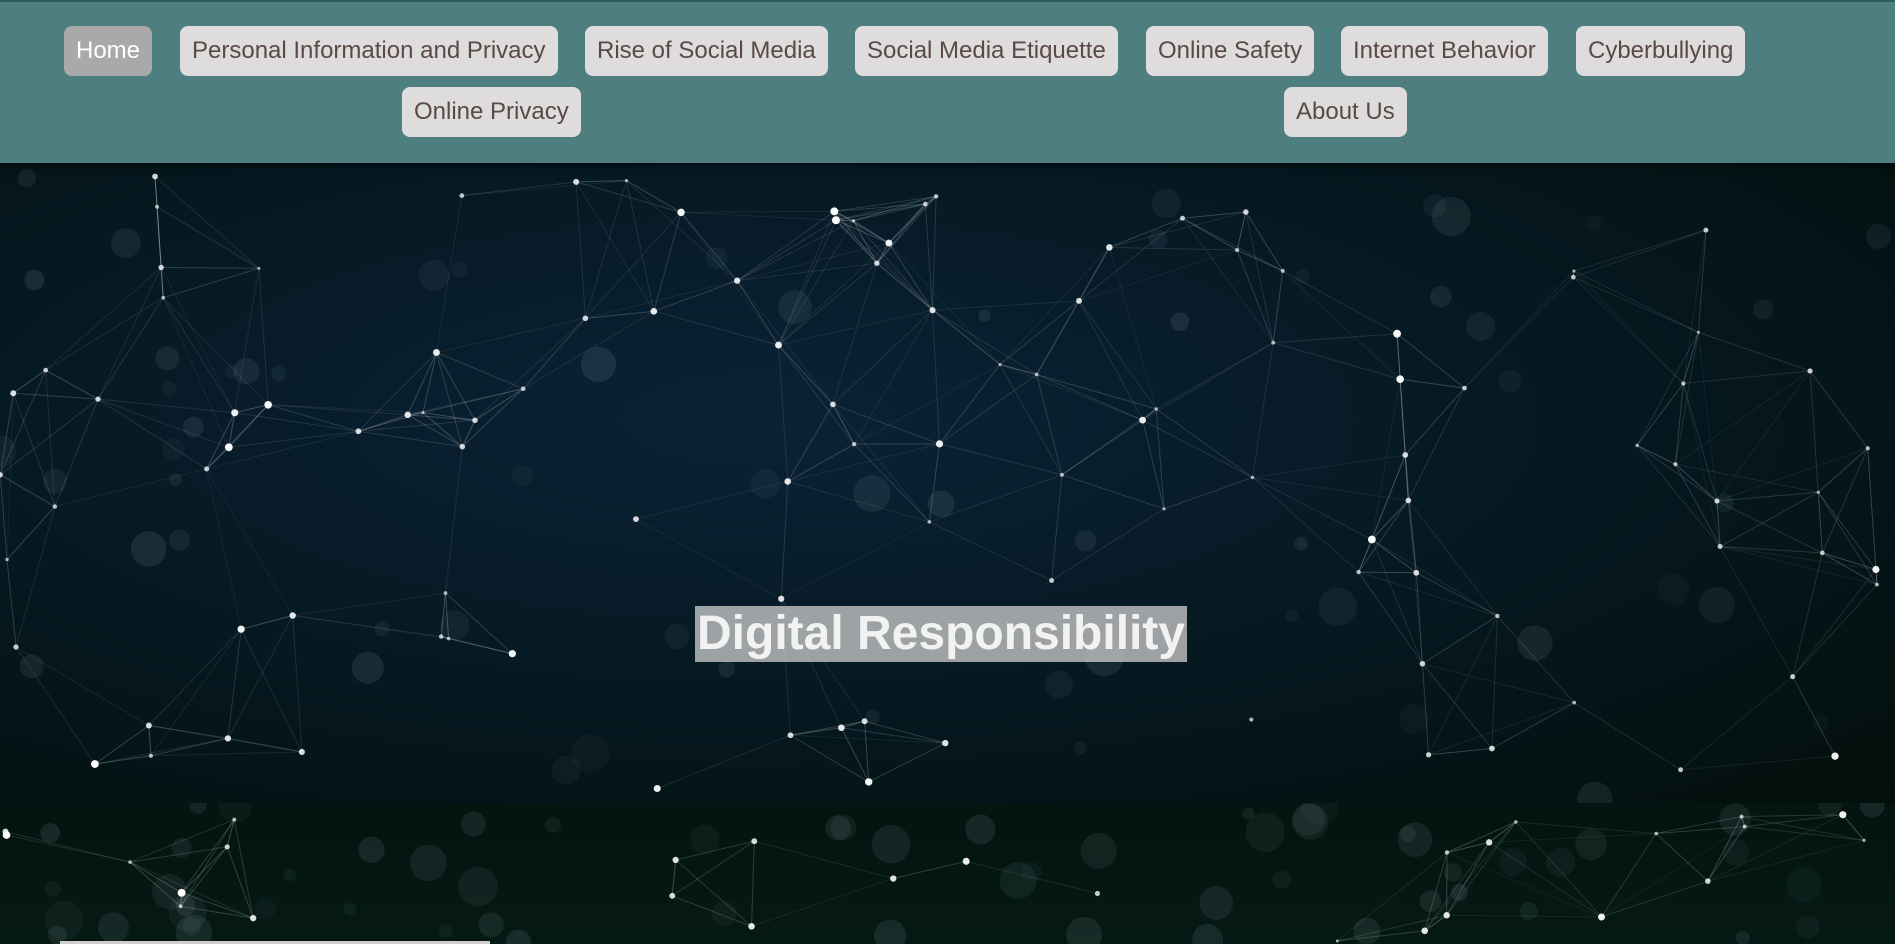 This screenshot has height=944, width=1895. Describe the element at coordinates (491, 112) in the screenshot. I see `nav-online-privacy-button: Online Privacy` at that location.